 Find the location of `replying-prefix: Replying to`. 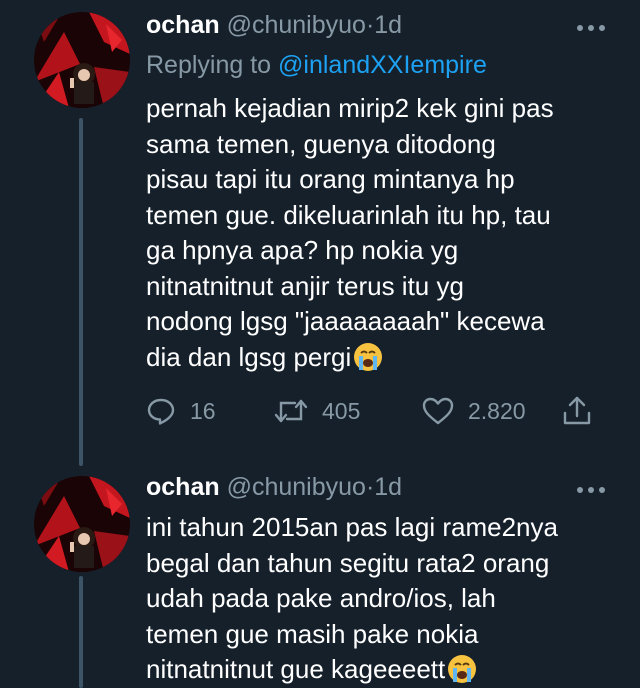

replying-prefix: Replying to is located at coordinates (212, 65).